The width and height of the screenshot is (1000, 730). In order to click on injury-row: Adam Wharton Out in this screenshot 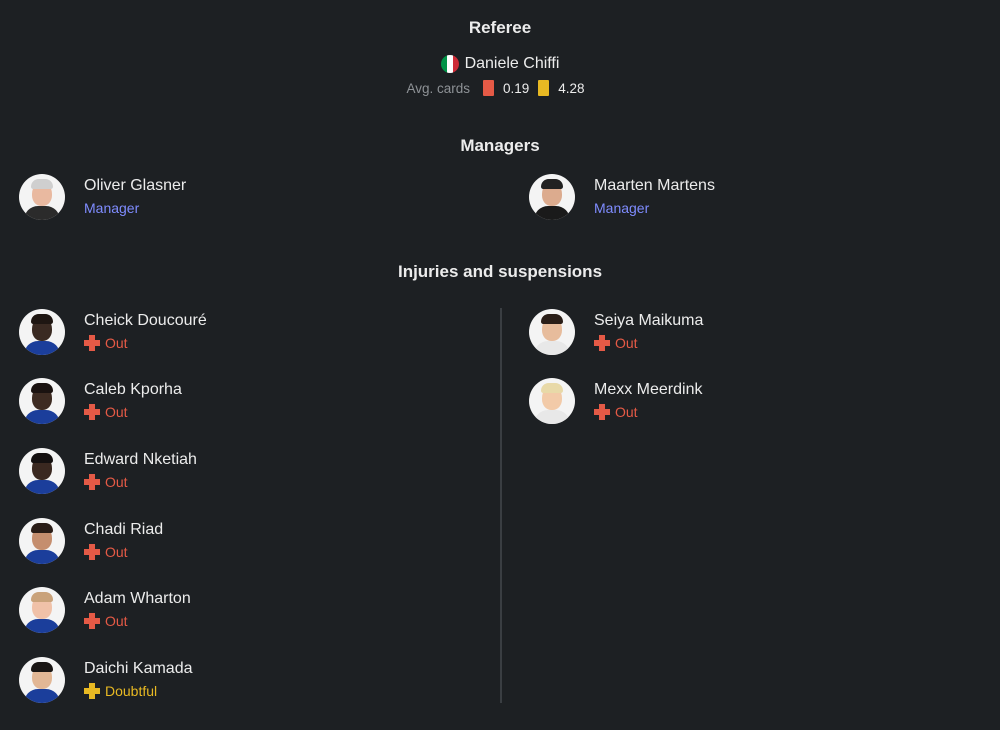, I will do `click(105, 610)`.